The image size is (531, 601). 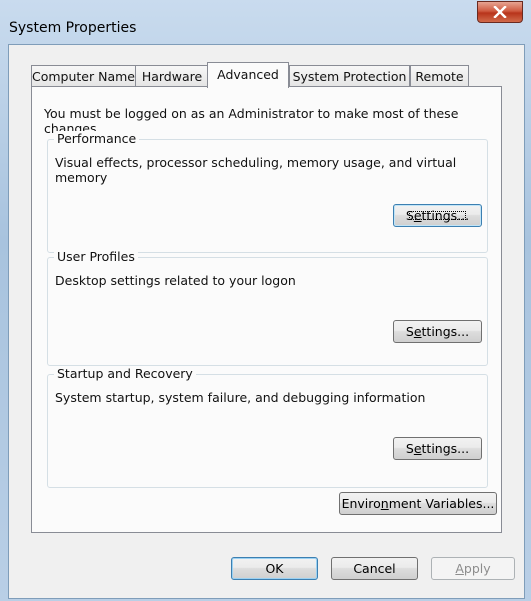 What do you see at coordinates (125, 373) in the screenshot?
I see `startup-recovery-legend: Startup and Recovery` at bounding box center [125, 373].